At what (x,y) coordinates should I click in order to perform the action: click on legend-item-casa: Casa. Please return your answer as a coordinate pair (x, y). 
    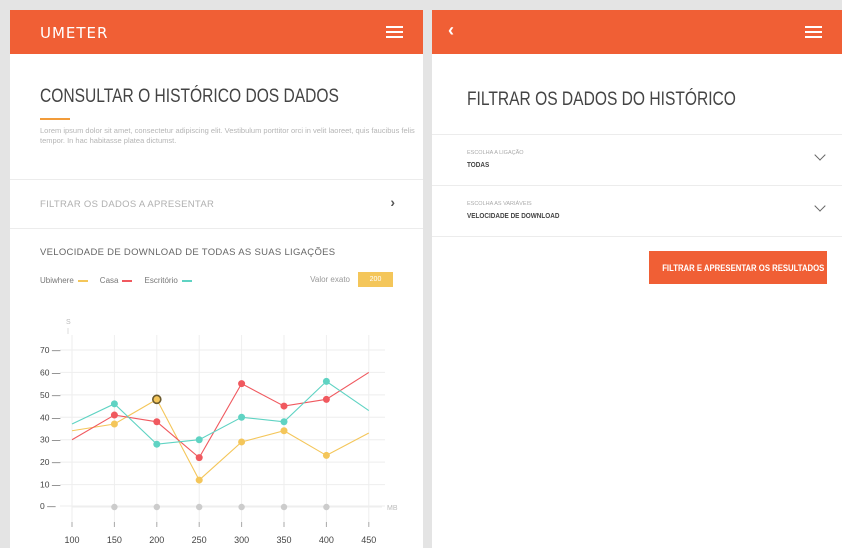
    Looking at the image, I should click on (116, 280).